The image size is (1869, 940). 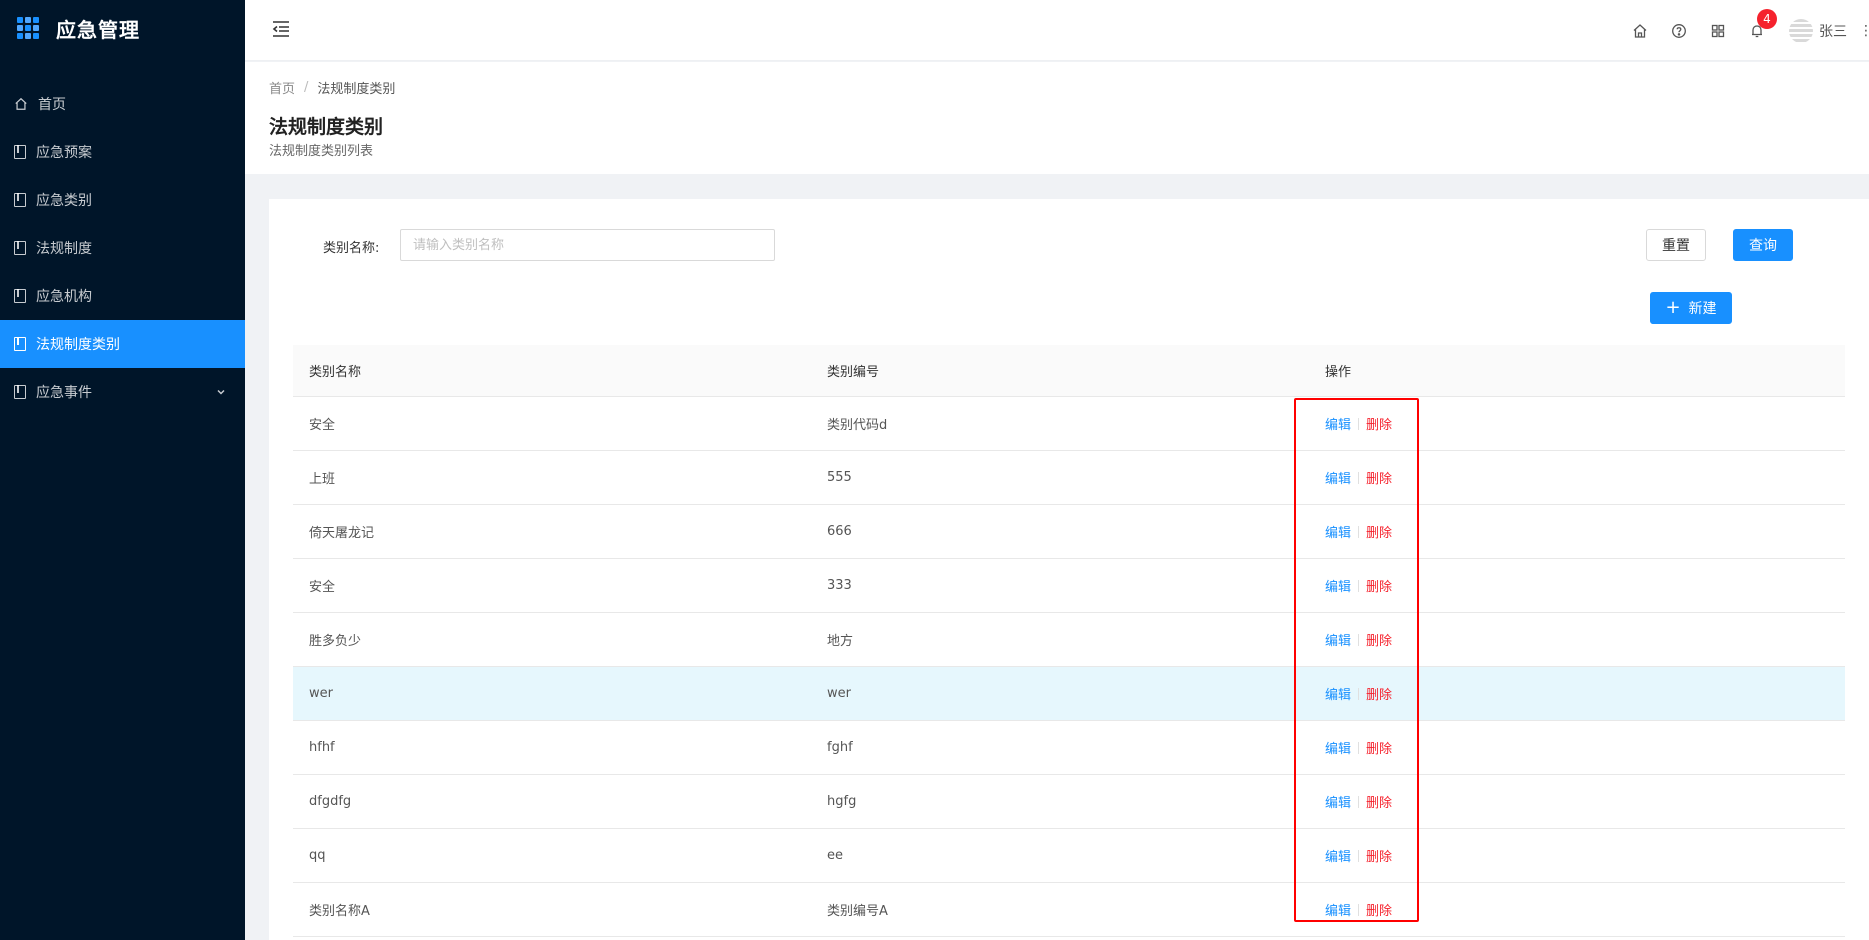 I want to click on sidebar-item-label: 应急类别, so click(x=64, y=201).